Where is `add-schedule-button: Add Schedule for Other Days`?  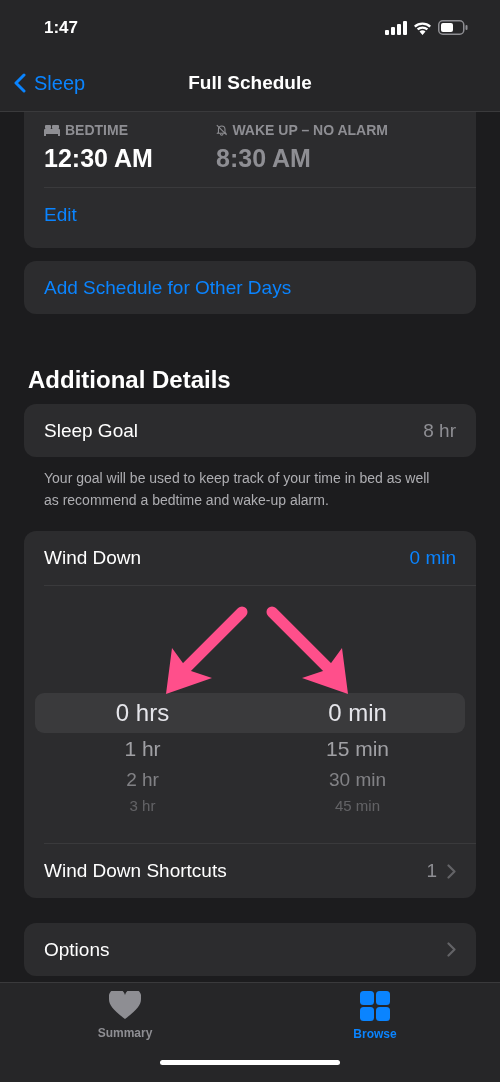 add-schedule-button: Add Schedule for Other Days is located at coordinates (250, 287).